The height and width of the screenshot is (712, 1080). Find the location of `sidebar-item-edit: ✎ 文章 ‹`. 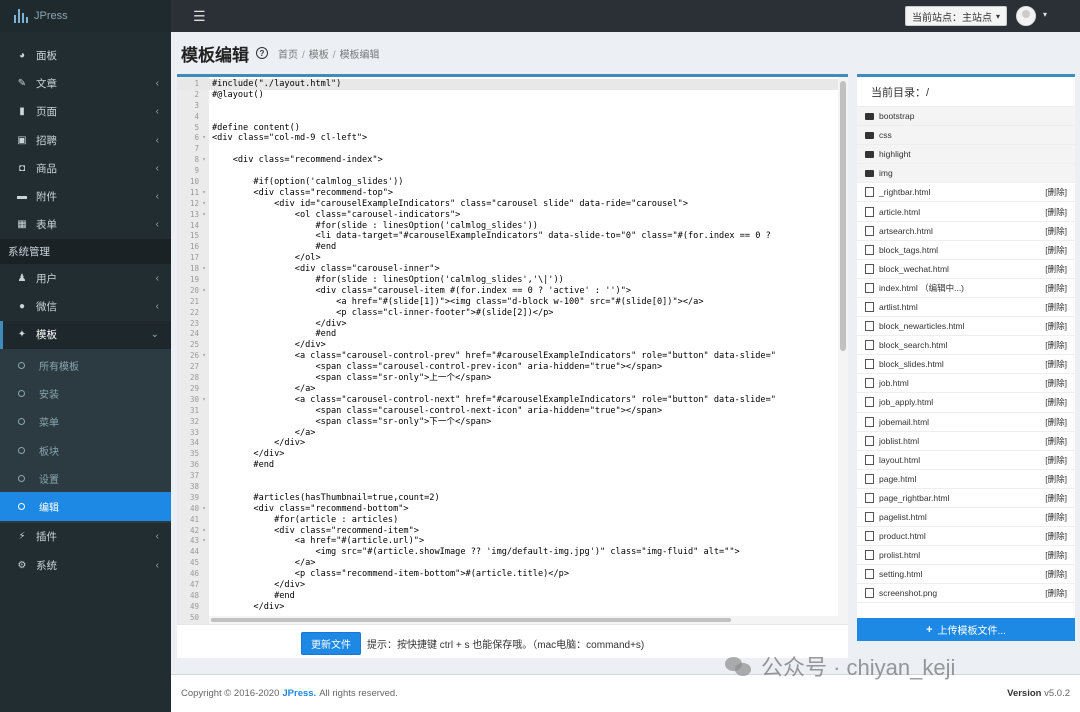

sidebar-item-edit: ✎ 文章 ‹ is located at coordinates (85, 83).